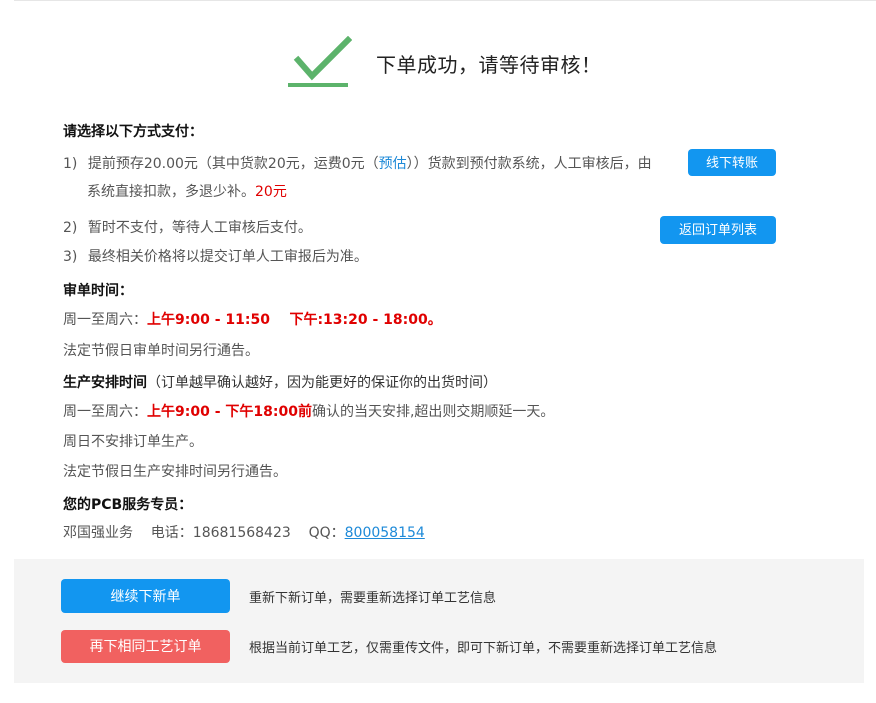 This screenshot has width=876, height=703. I want to click on service-contact: 邓国强业务 电话：18681568423 QQ：, so click(204, 533).